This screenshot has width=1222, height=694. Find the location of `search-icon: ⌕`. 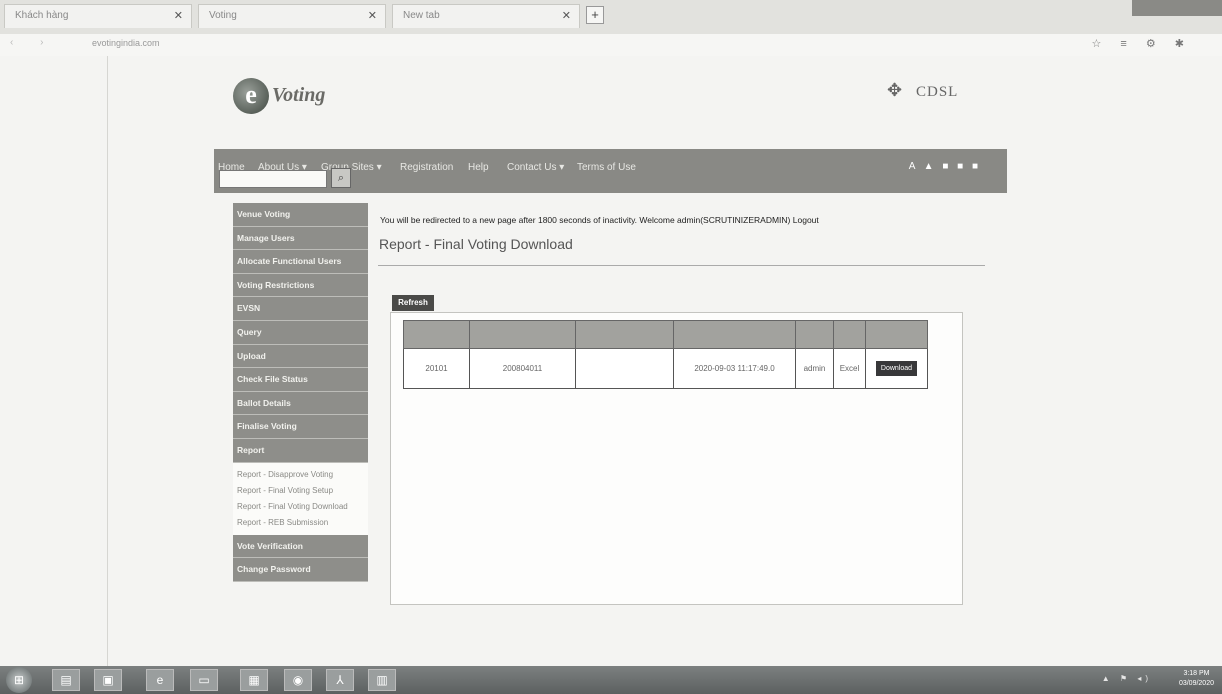

search-icon: ⌕ is located at coordinates (341, 178).